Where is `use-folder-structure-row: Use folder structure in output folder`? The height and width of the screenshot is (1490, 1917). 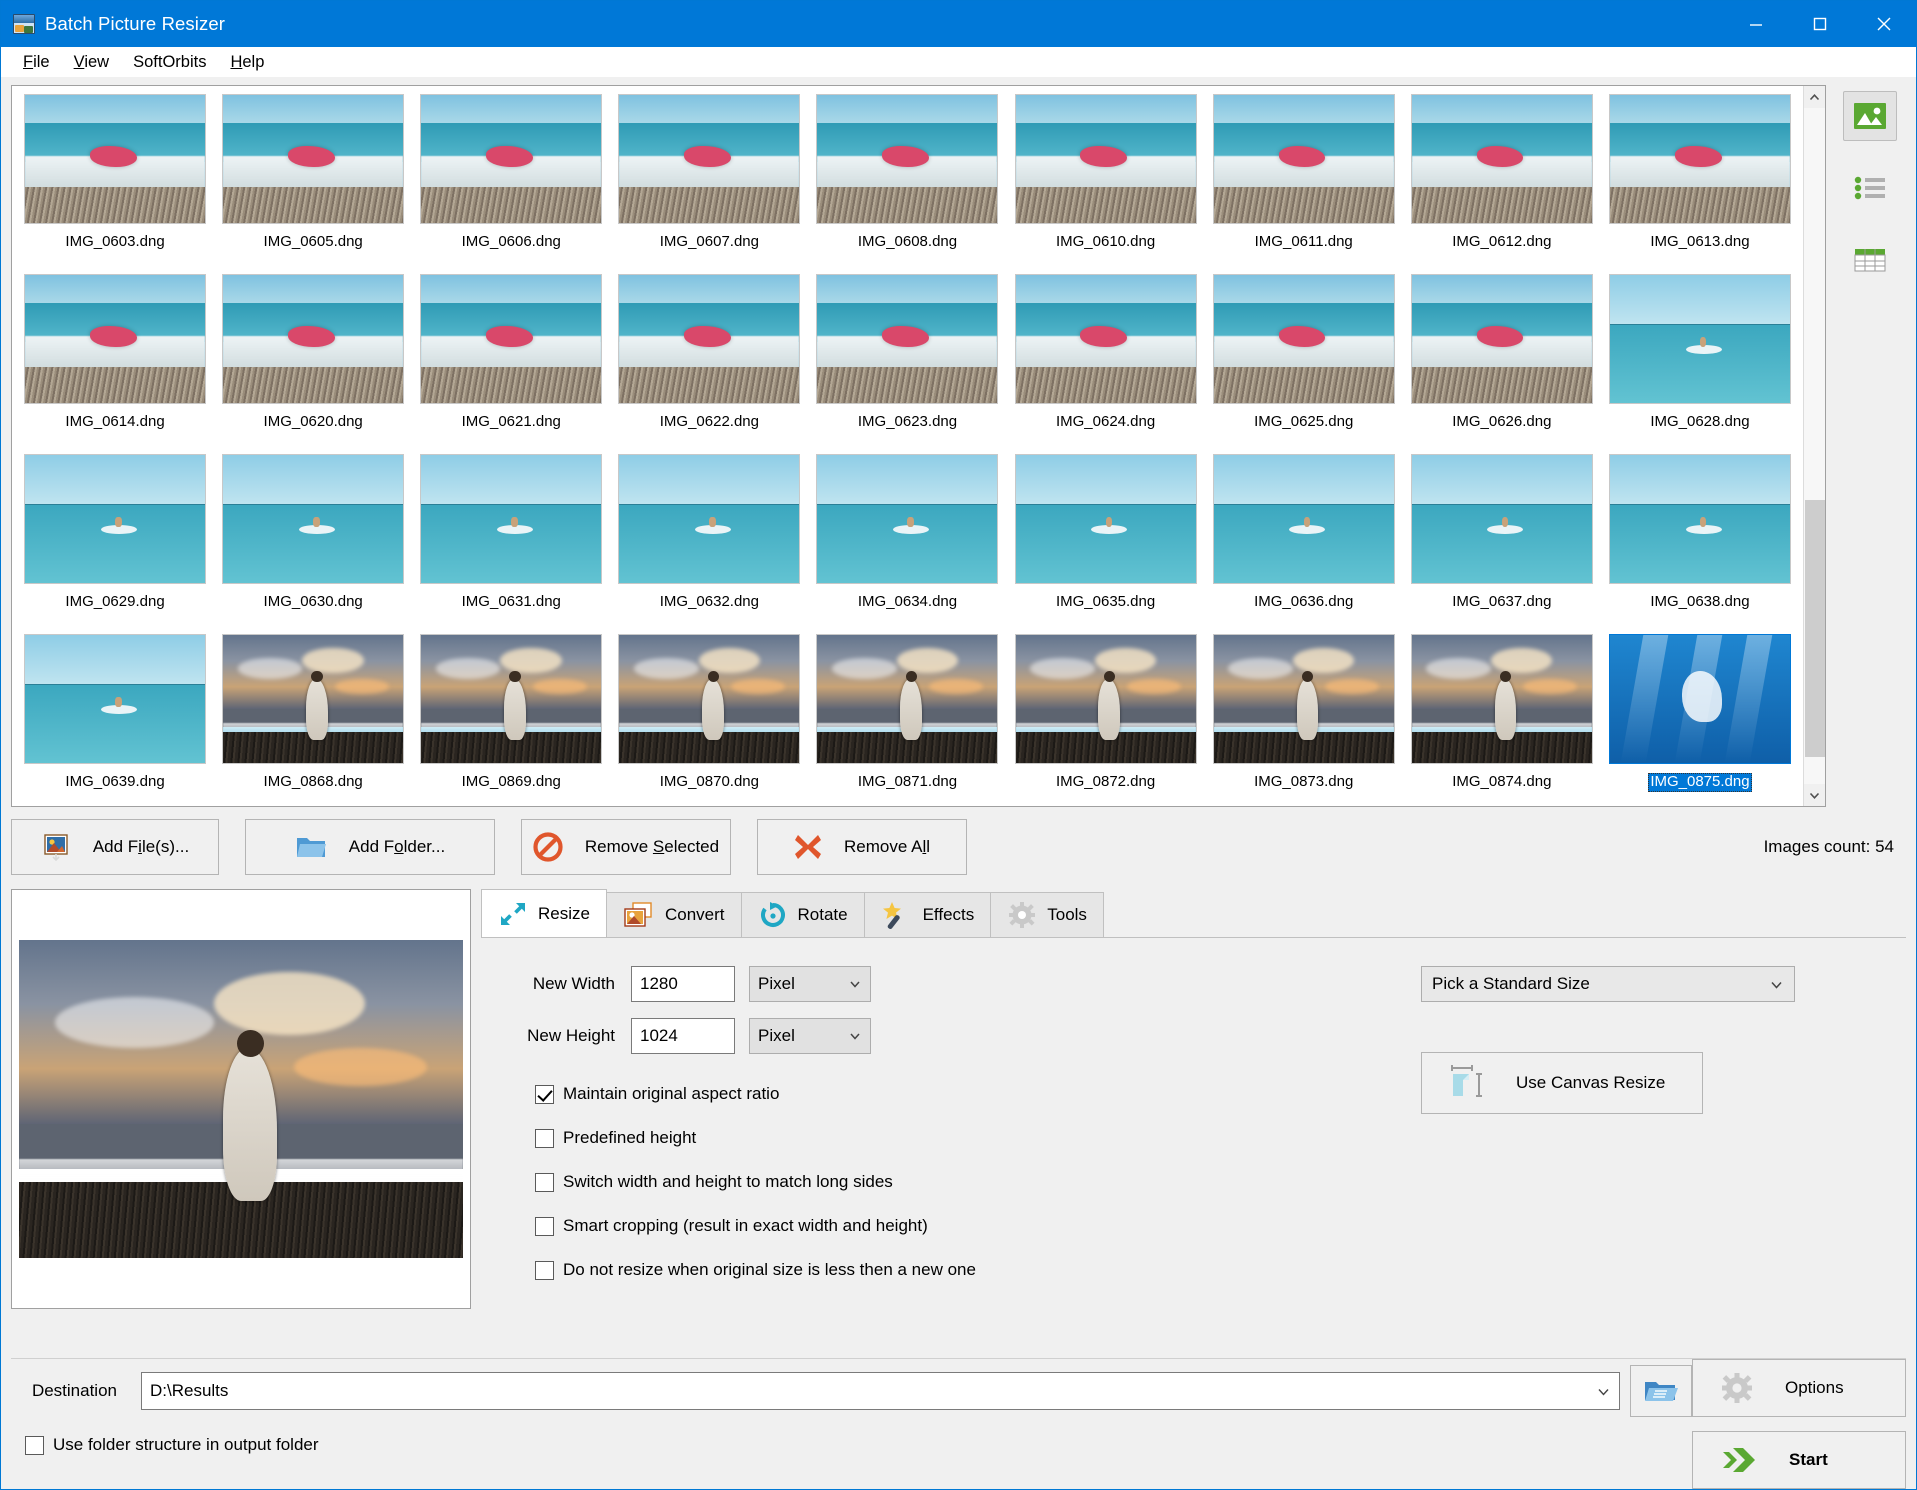 use-folder-structure-row: Use folder structure in output folder is located at coordinates (858, 1445).